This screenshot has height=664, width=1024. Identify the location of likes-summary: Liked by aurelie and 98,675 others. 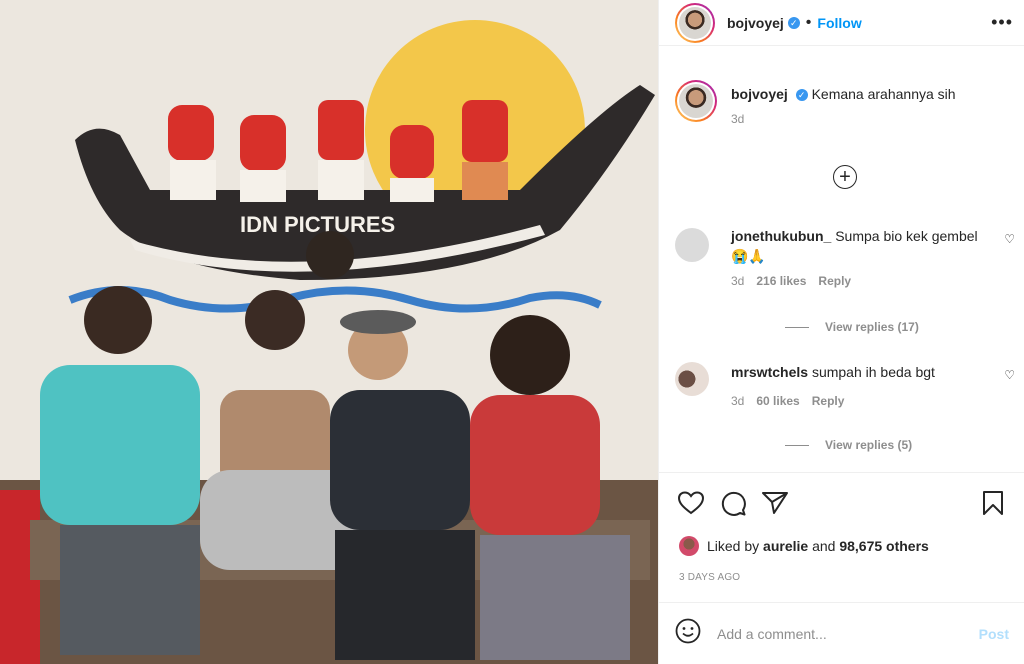
(844, 546).